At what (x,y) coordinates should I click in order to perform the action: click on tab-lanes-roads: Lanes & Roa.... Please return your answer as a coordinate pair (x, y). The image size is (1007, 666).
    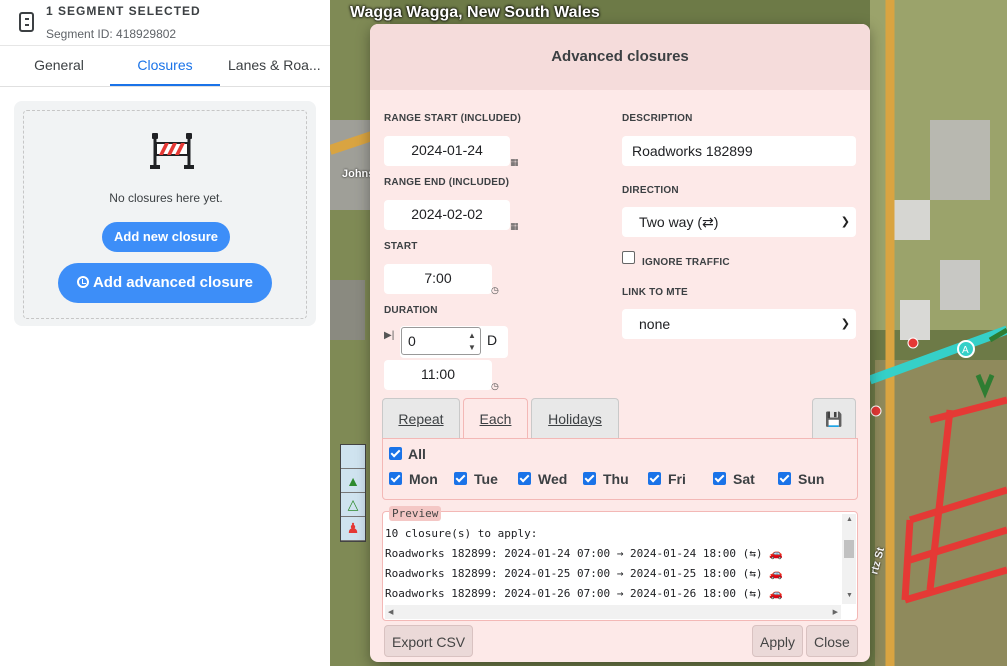
    Looking at the image, I should click on (274, 66).